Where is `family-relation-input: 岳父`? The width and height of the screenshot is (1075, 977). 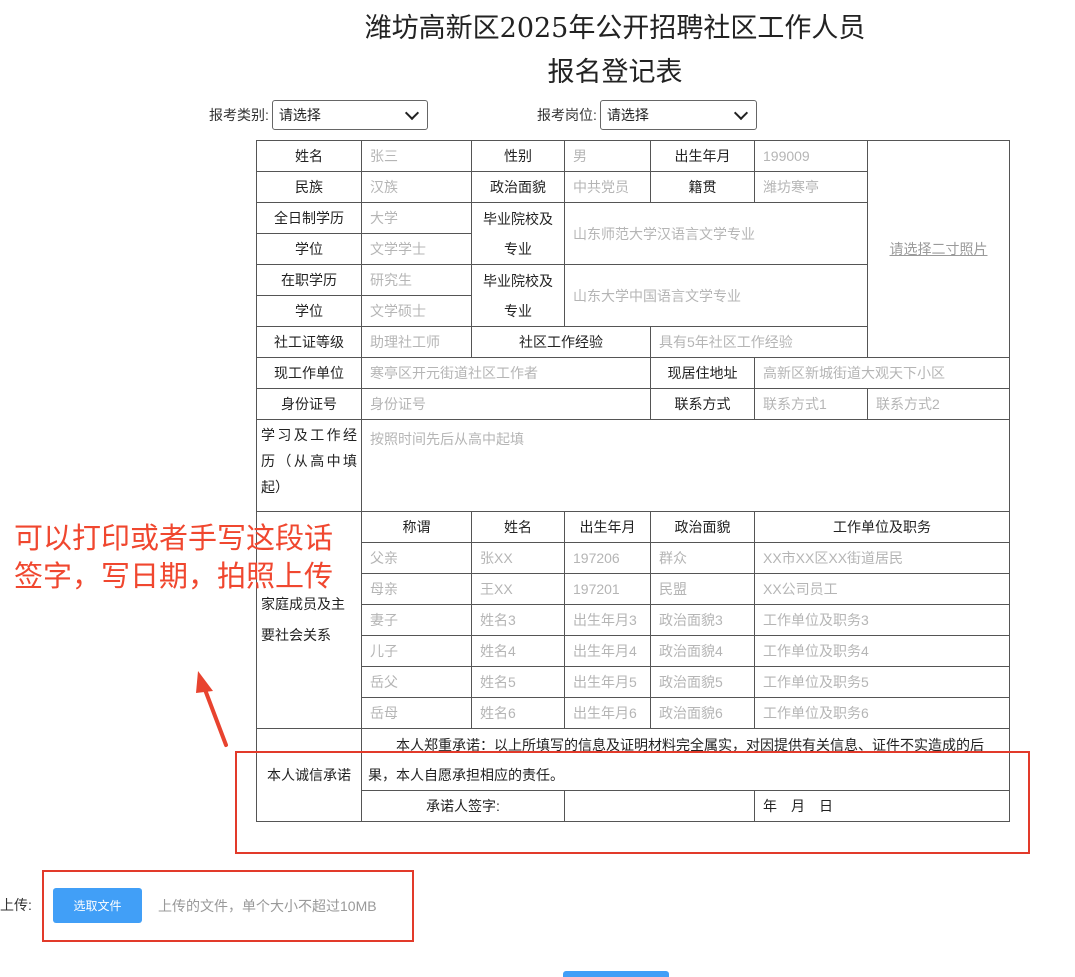
family-relation-input: 岳父 is located at coordinates (416, 682).